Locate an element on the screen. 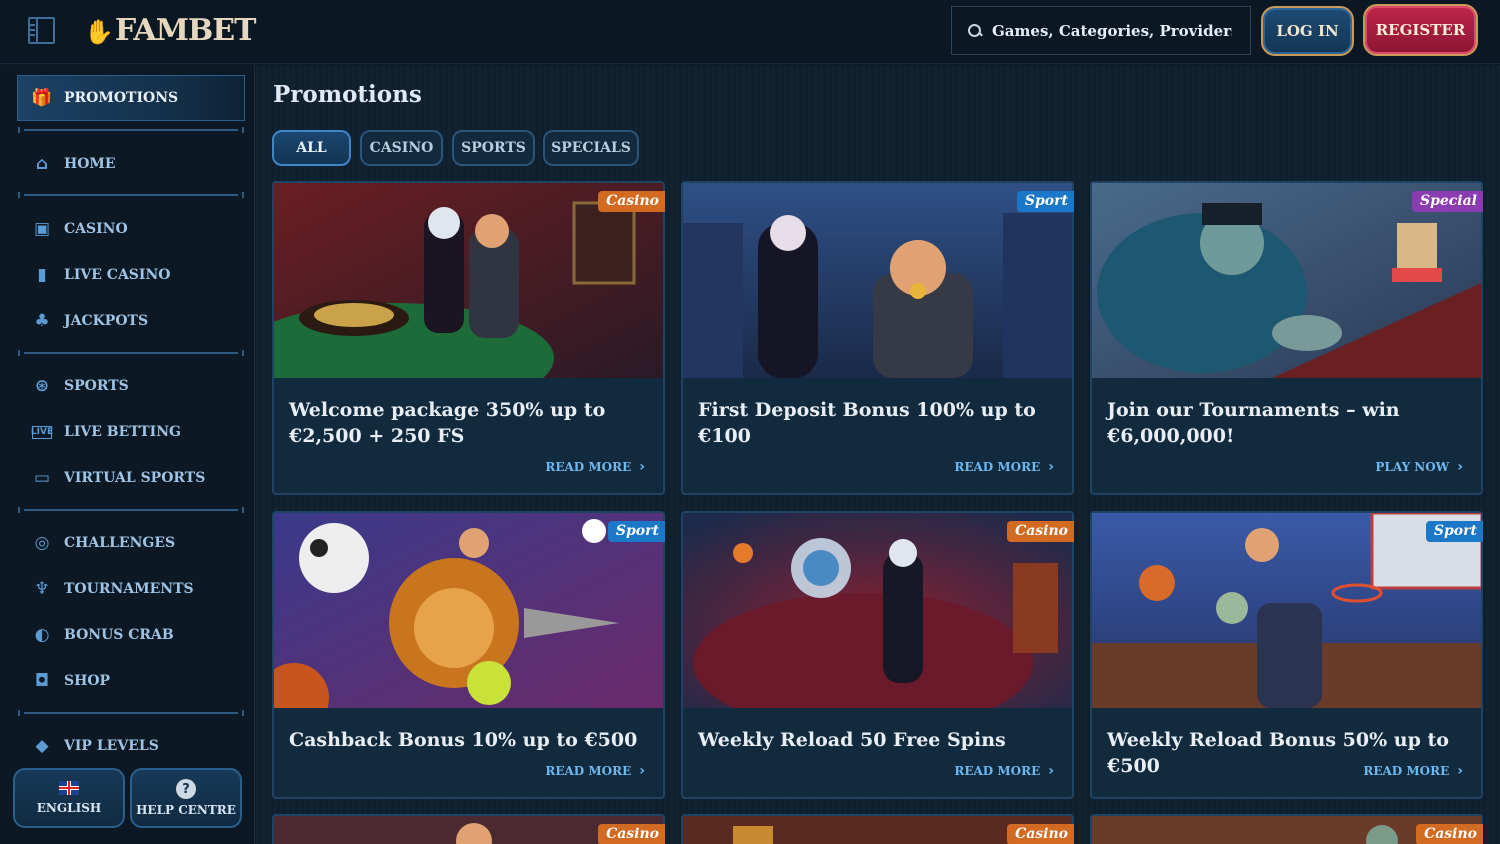 This screenshot has height=844, width=1500. sidebar-item-casino: ▣ CASINO is located at coordinates (131, 229).